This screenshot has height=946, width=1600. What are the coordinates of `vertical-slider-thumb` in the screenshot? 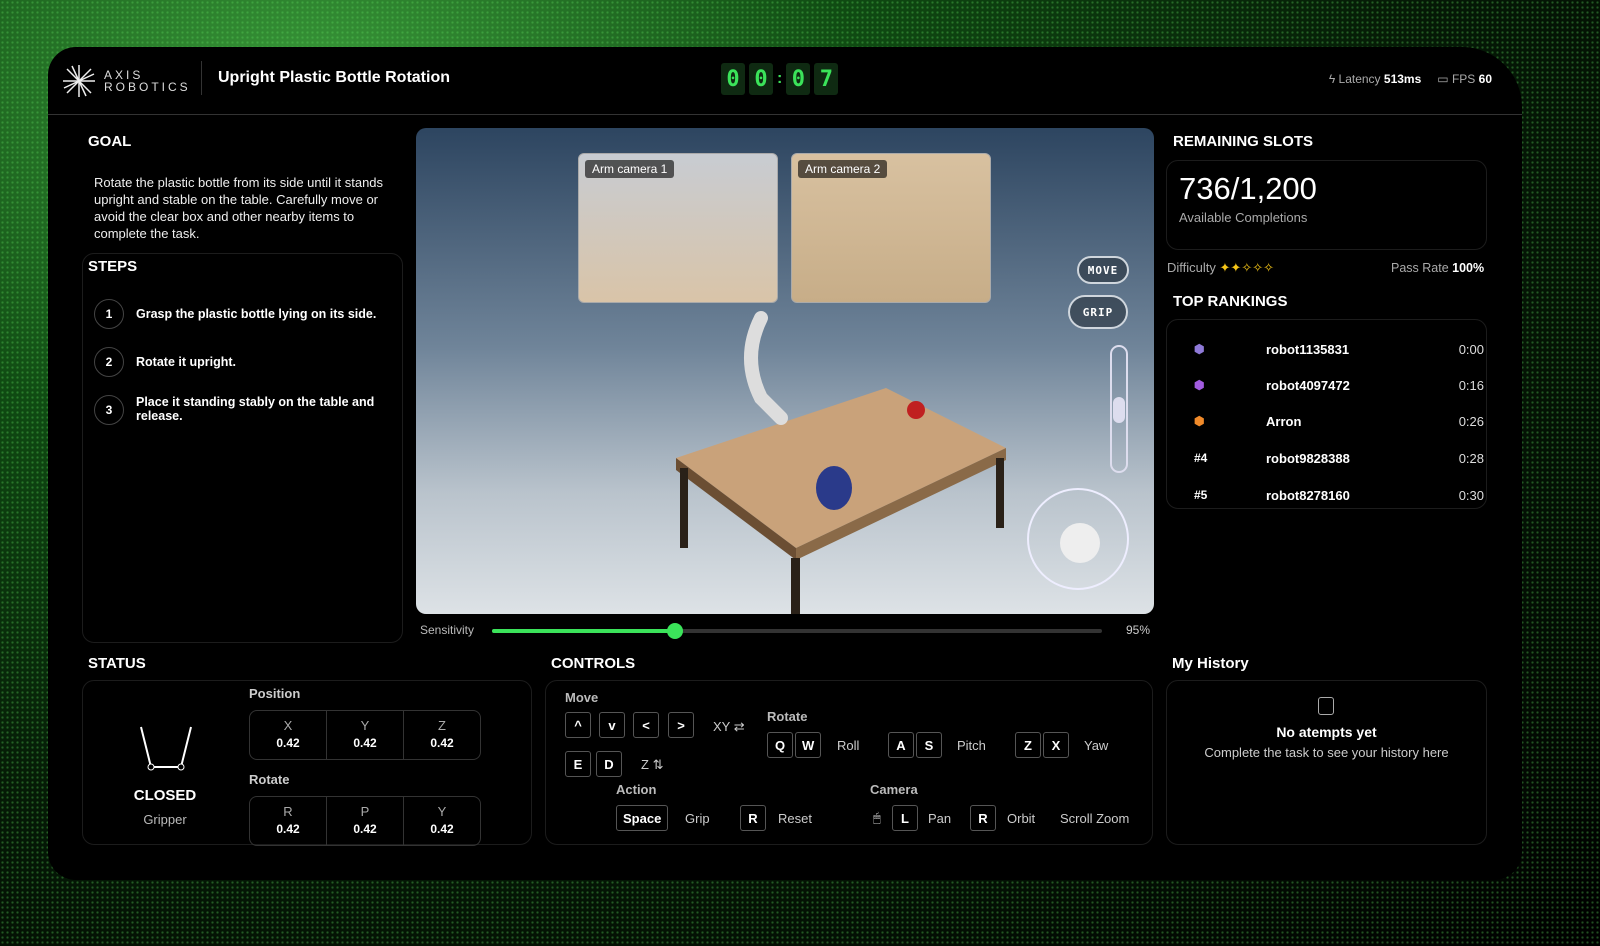 It's located at (1119, 410).